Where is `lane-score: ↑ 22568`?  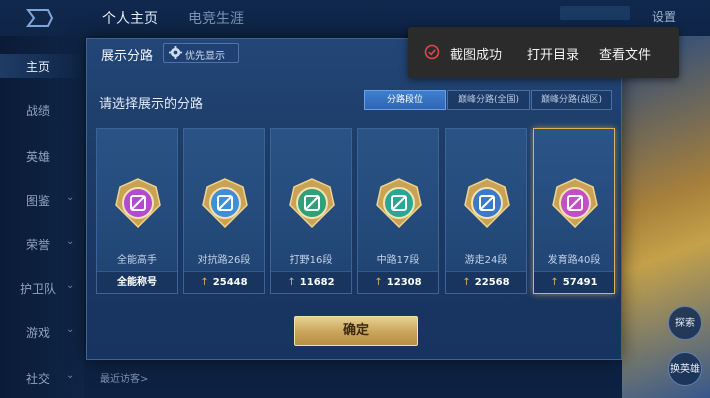 lane-score: ↑ 22568 is located at coordinates (486, 282).